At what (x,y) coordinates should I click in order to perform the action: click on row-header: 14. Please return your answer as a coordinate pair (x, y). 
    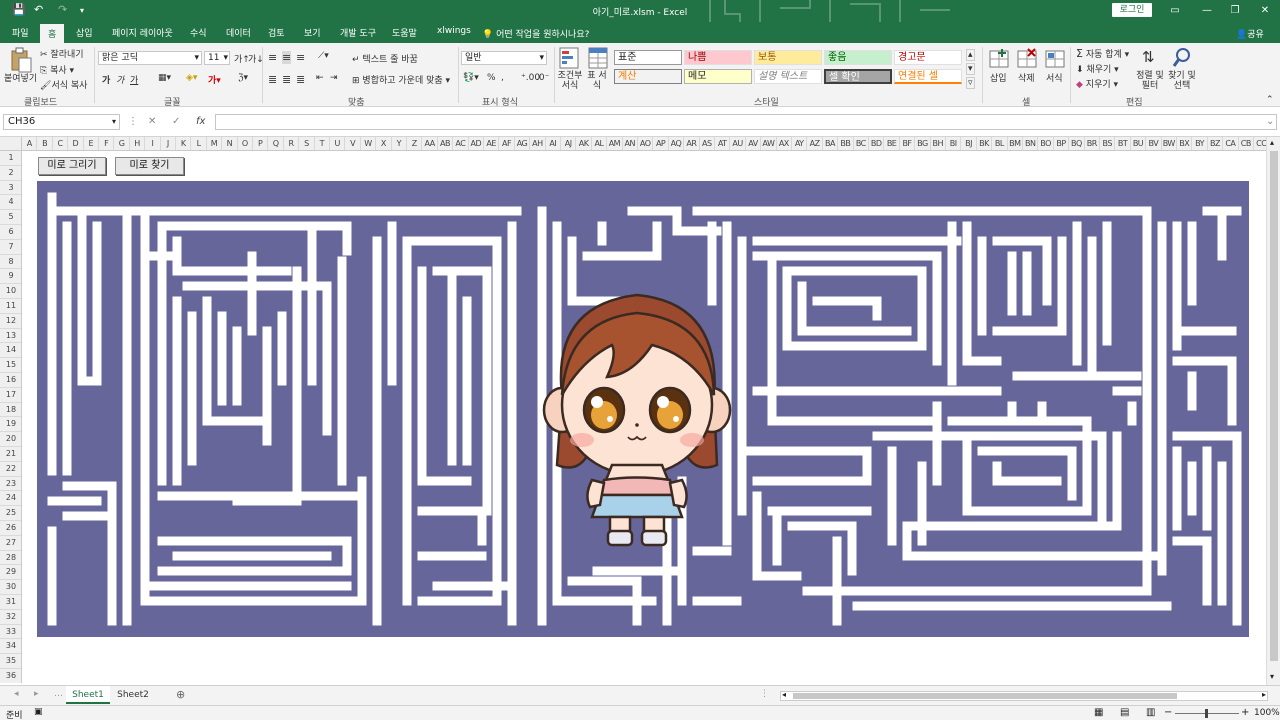
    Looking at the image, I should click on (10, 351).